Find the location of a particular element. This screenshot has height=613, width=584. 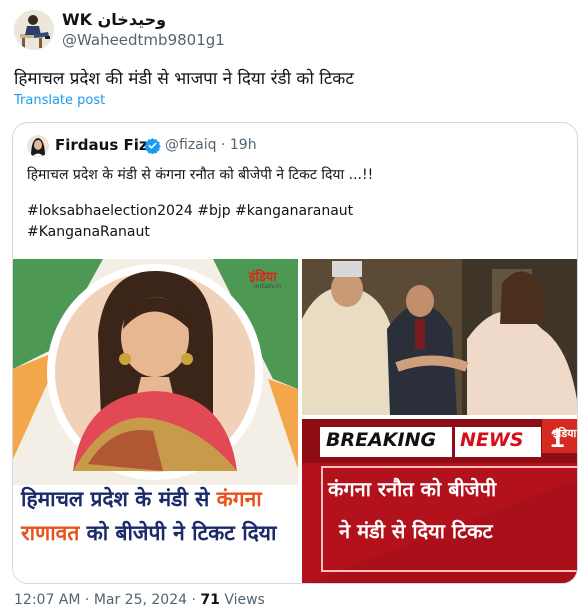

caption-line2-part2: को बीजेपी ने टिकट दिया is located at coordinates (181, 533).